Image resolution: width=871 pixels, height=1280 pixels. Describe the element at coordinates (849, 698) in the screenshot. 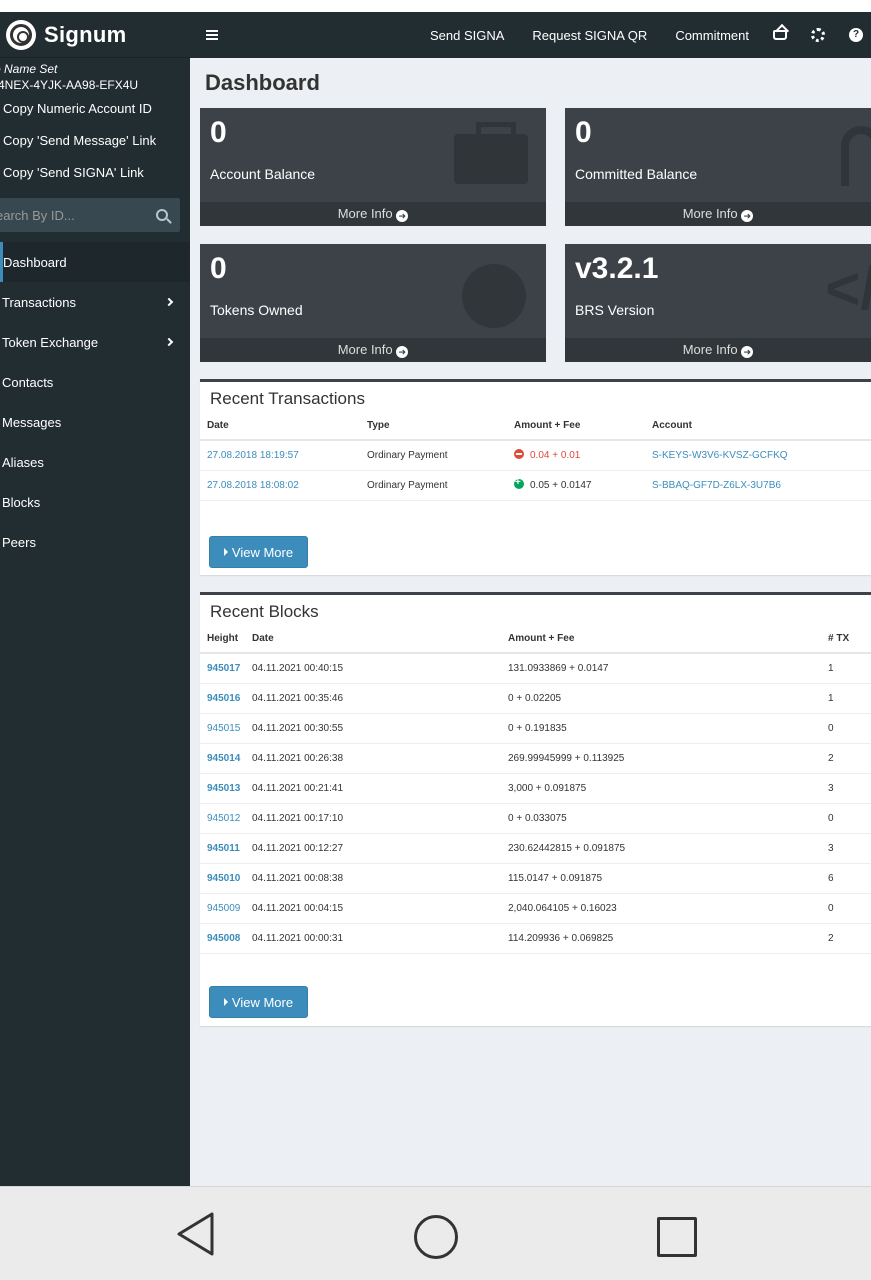

I see `block-tx-count: 1` at that location.